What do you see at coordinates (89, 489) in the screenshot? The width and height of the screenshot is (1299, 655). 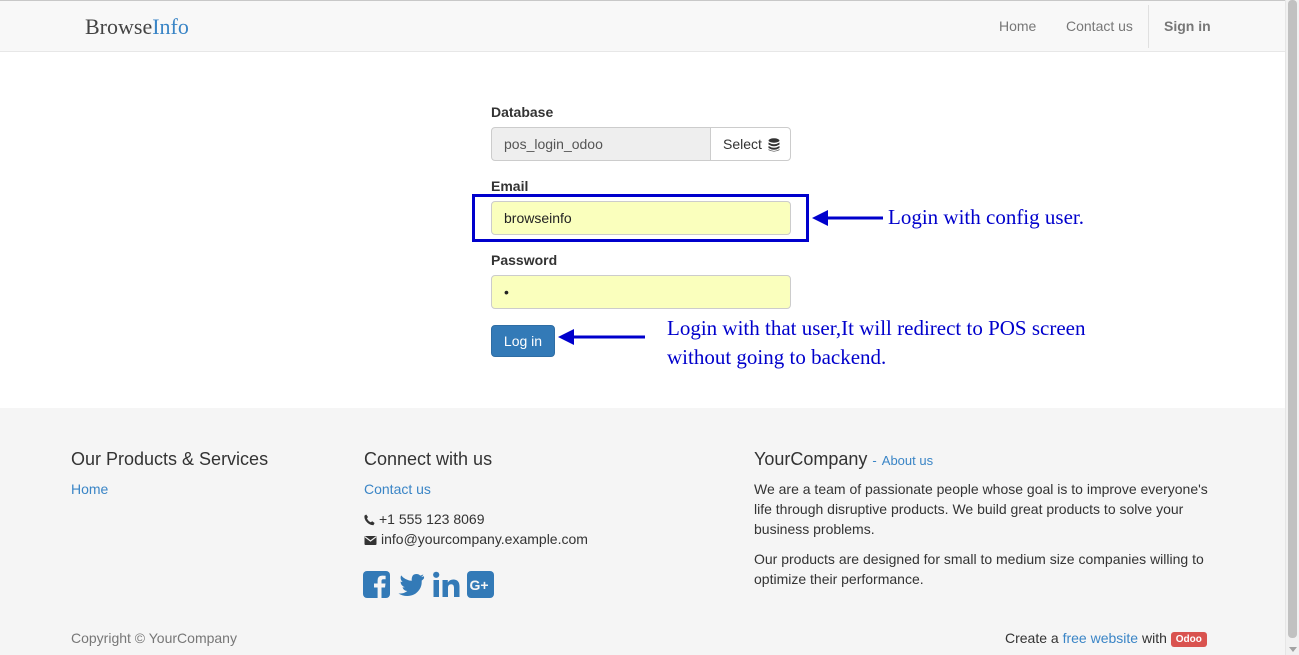 I see `footer-home-link: Home` at bounding box center [89, 489].